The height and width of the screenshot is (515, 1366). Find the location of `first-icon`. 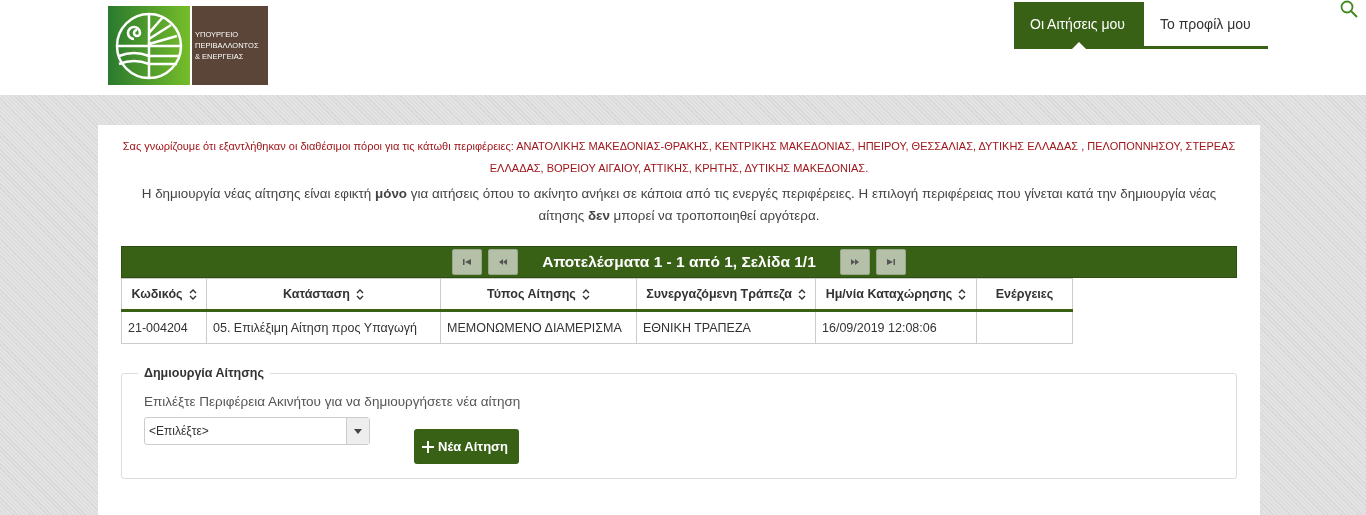

first-icon is located at coordinates (467, 262).